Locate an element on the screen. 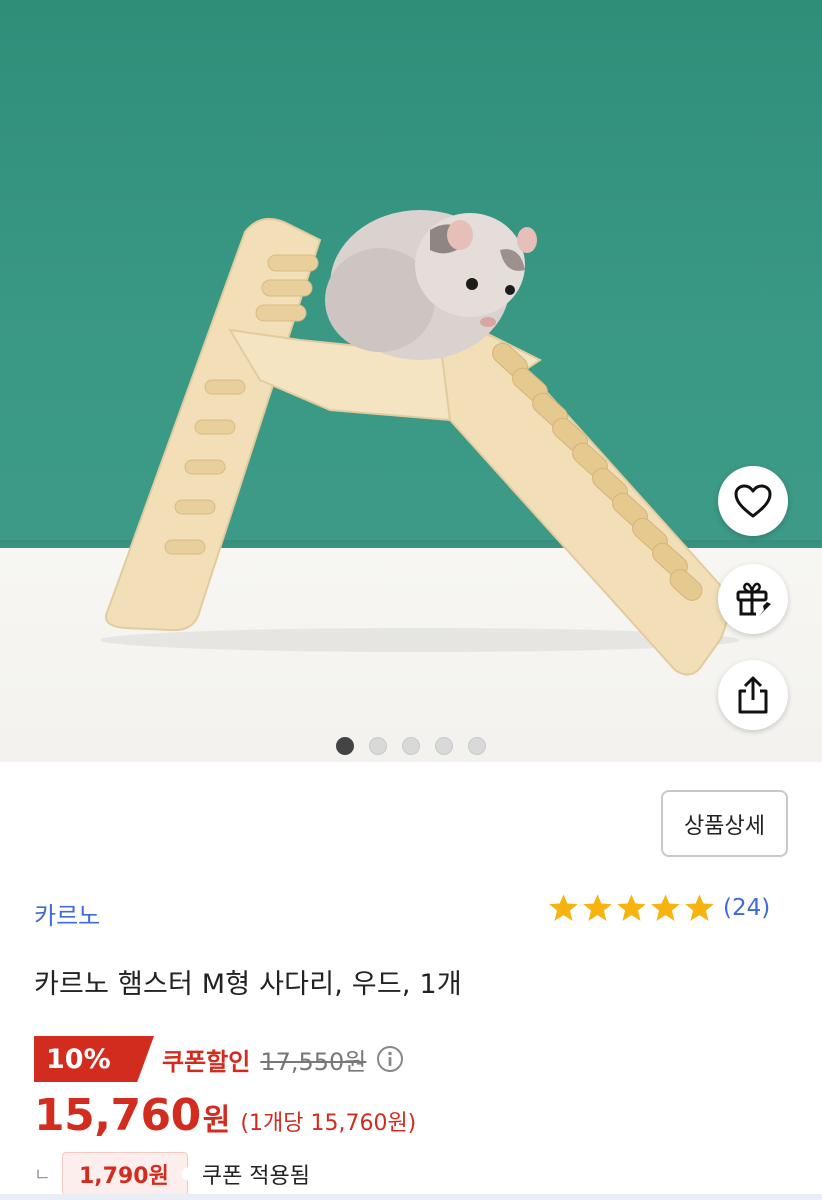 The width and height of the screenshot is (822, 1200). currency-unit: 원 is located at coordinates (216, 1120).